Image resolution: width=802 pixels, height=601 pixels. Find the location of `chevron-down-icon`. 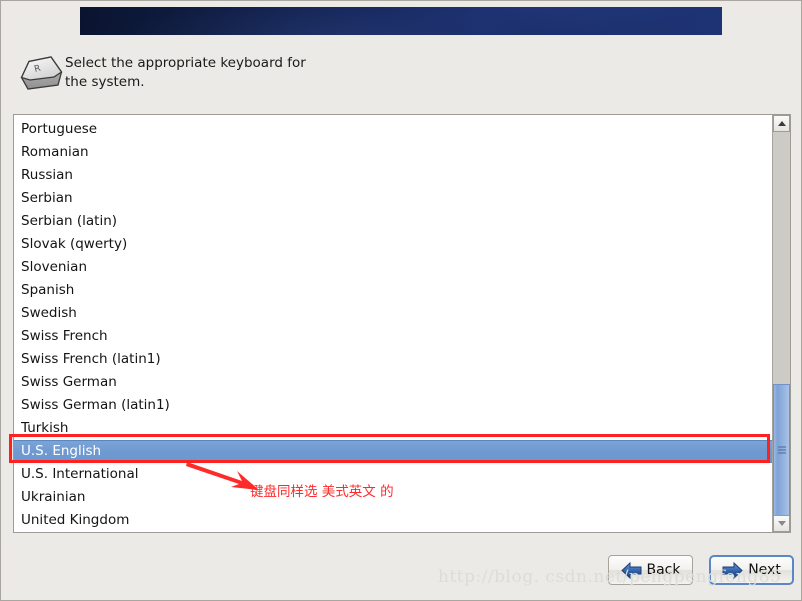

chevron-down-icon is located at coordinates (781, 523).